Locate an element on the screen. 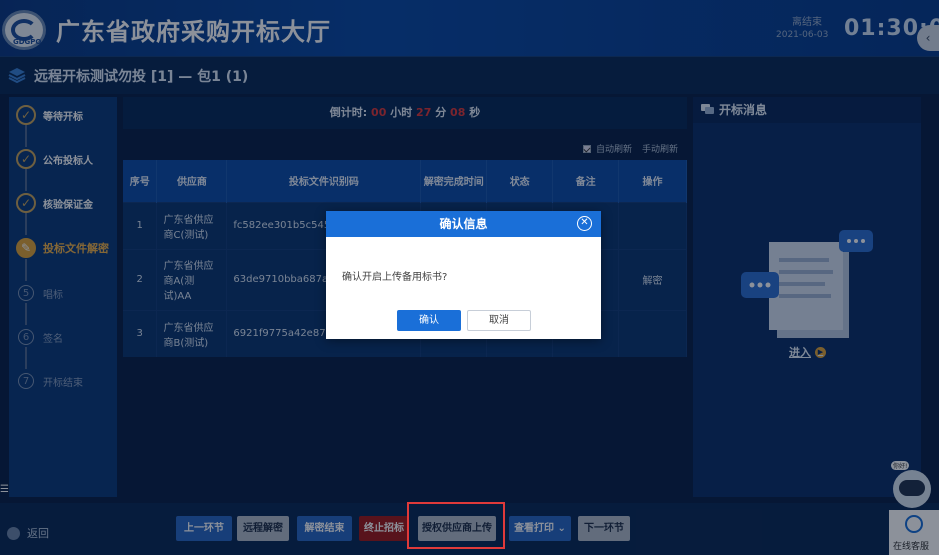 The height and width of the screenshot is (555, 939). cancel-button: 取消 is located at coordinates (499, 320).